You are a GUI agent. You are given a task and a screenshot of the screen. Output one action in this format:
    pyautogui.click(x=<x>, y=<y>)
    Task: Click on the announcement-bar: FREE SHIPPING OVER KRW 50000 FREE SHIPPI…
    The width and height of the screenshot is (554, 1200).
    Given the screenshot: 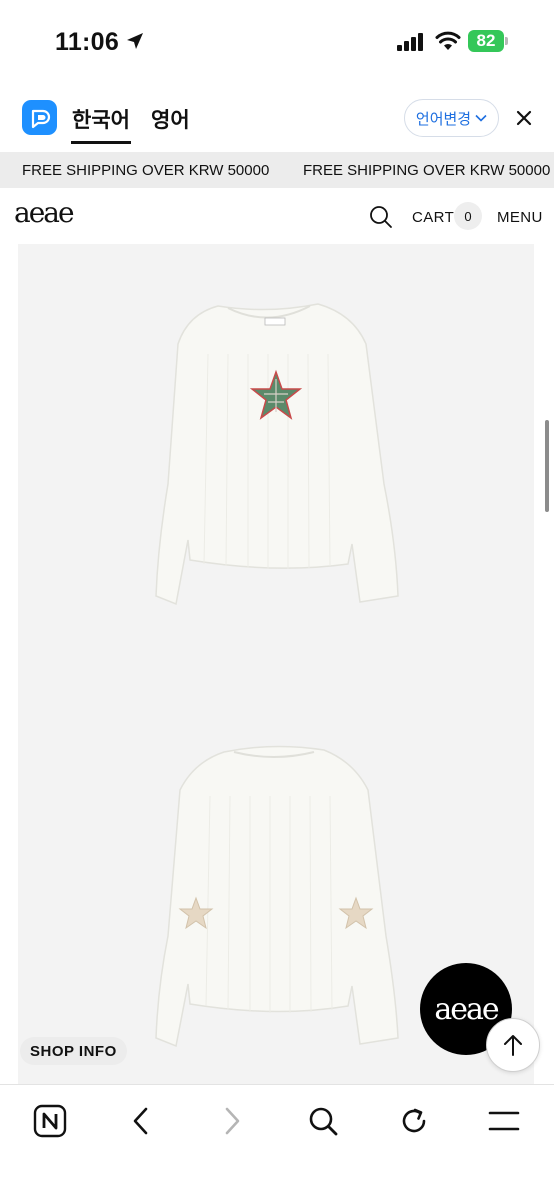 What is the action you would take?
    pyautogui.click(x=277, y=170)
    